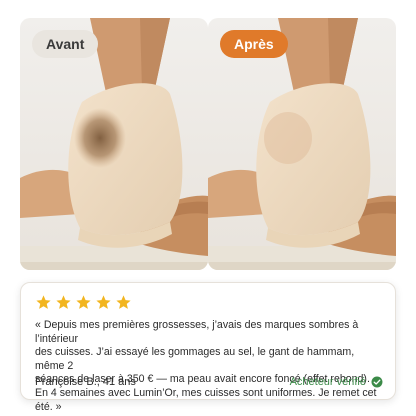 The image size is (416, 416). What do you see at coordinates (85, 382) in the screenshot?
I see `review-author: Françoise B., 41 ans` at bounding box center [85, 382].